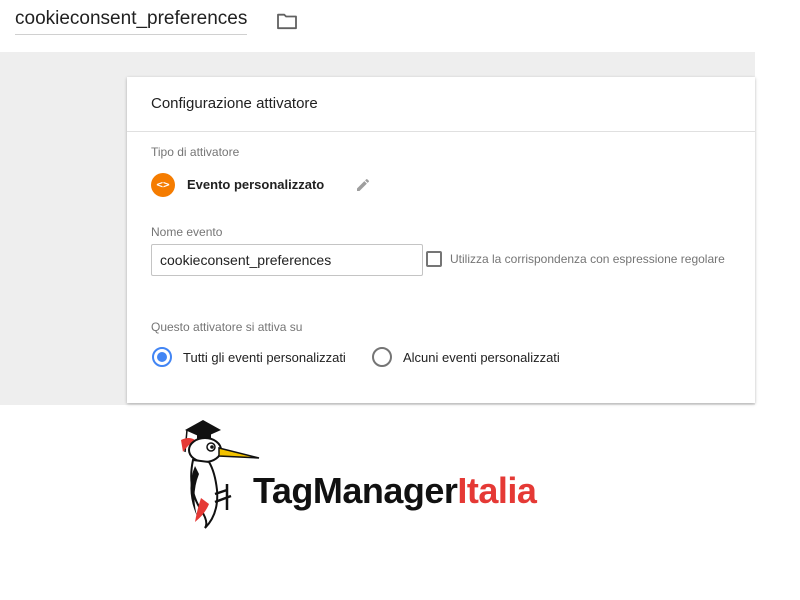  Describe the element at coordinates (162, 357) in the screenshot. I see `radio-button-selected` at that location.